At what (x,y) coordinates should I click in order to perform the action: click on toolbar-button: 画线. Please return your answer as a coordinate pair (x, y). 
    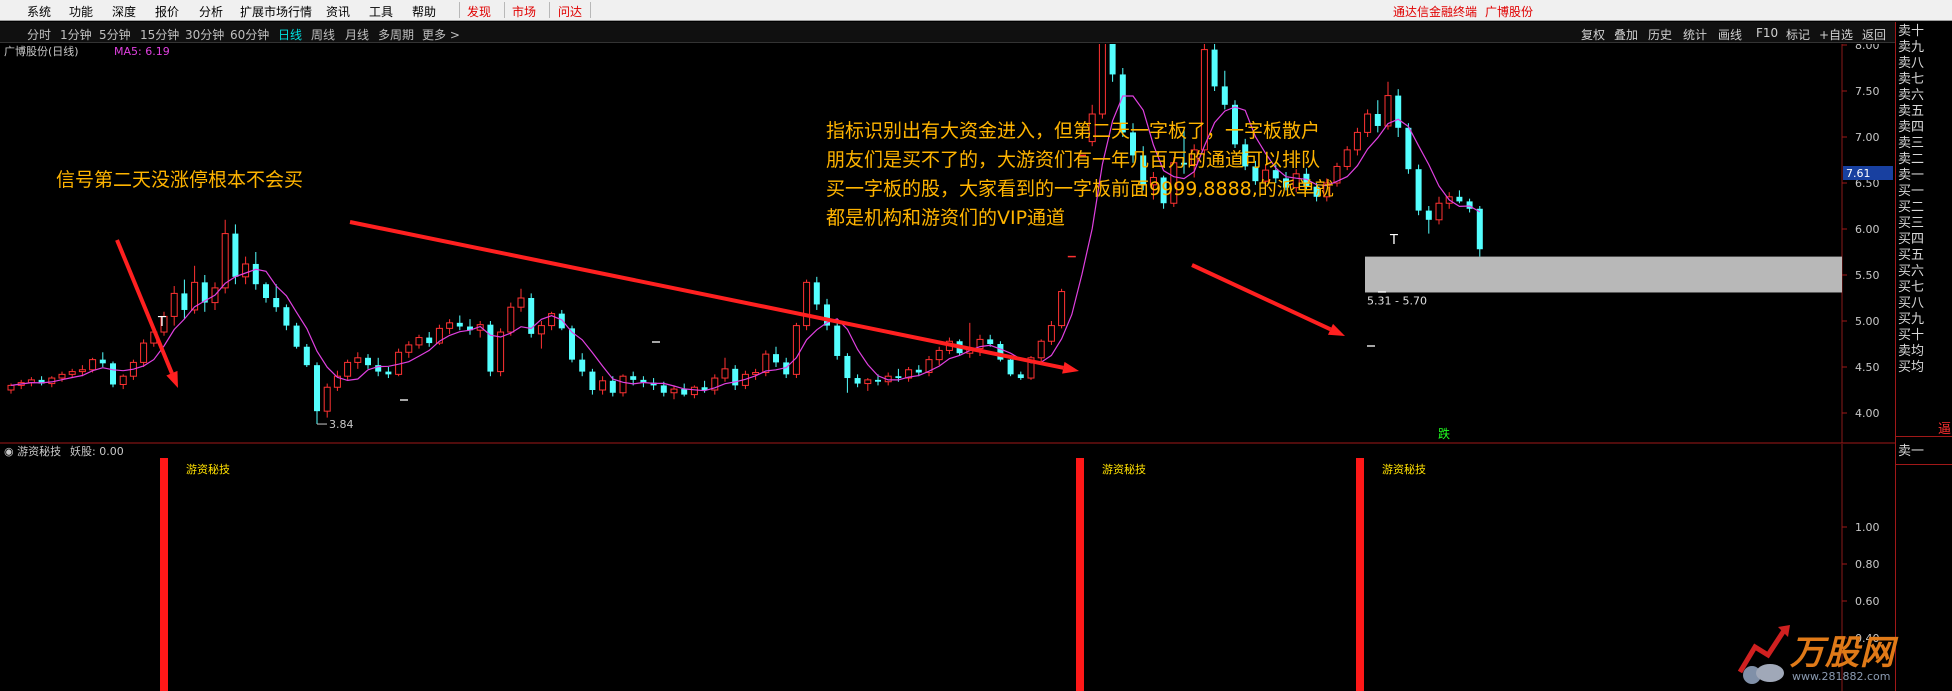
    Looking at the image, I should click on (1730, 34).